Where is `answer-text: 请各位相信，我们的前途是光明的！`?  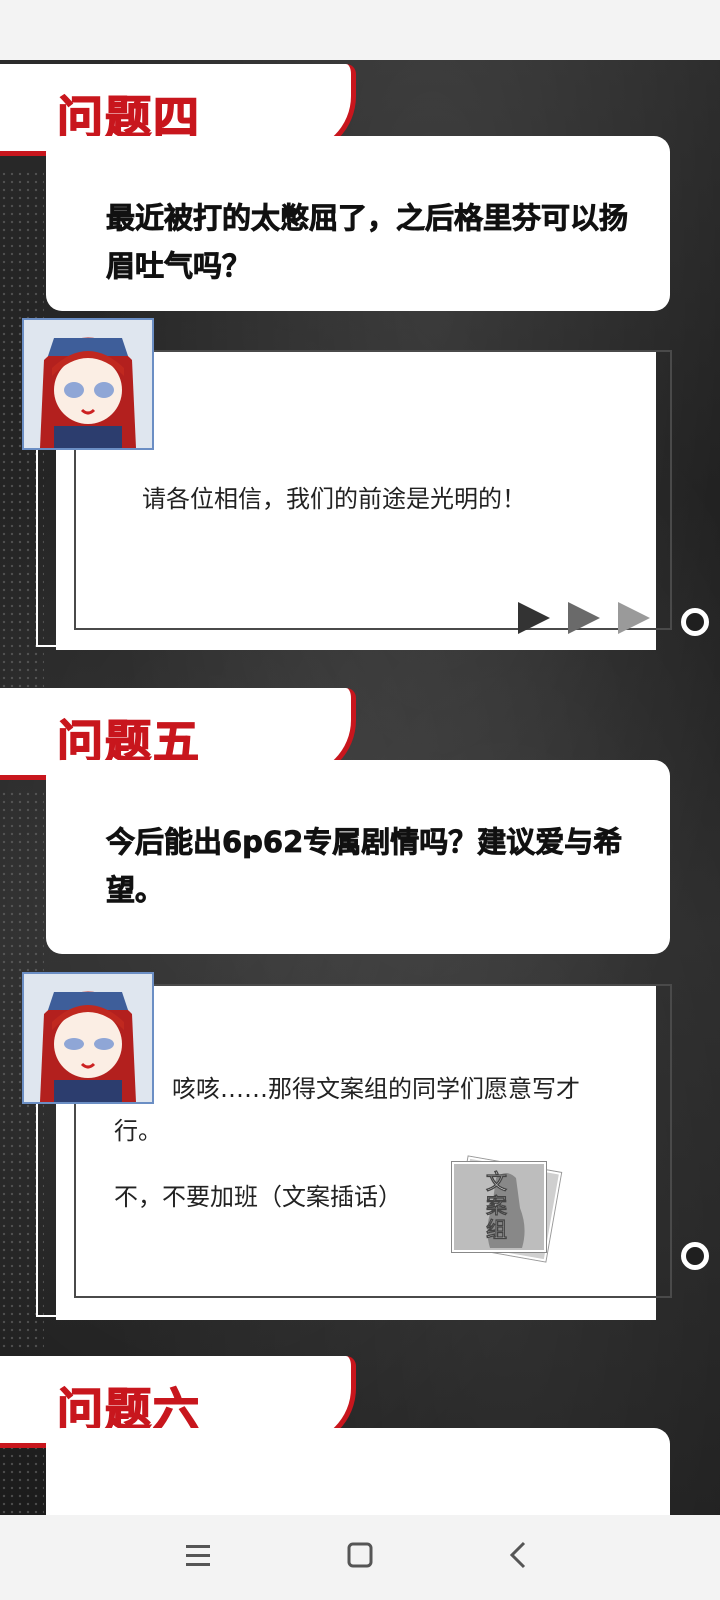
answer-text: 请各位相信，我们的前途是光明的！ is located at coordinates (334, 499).